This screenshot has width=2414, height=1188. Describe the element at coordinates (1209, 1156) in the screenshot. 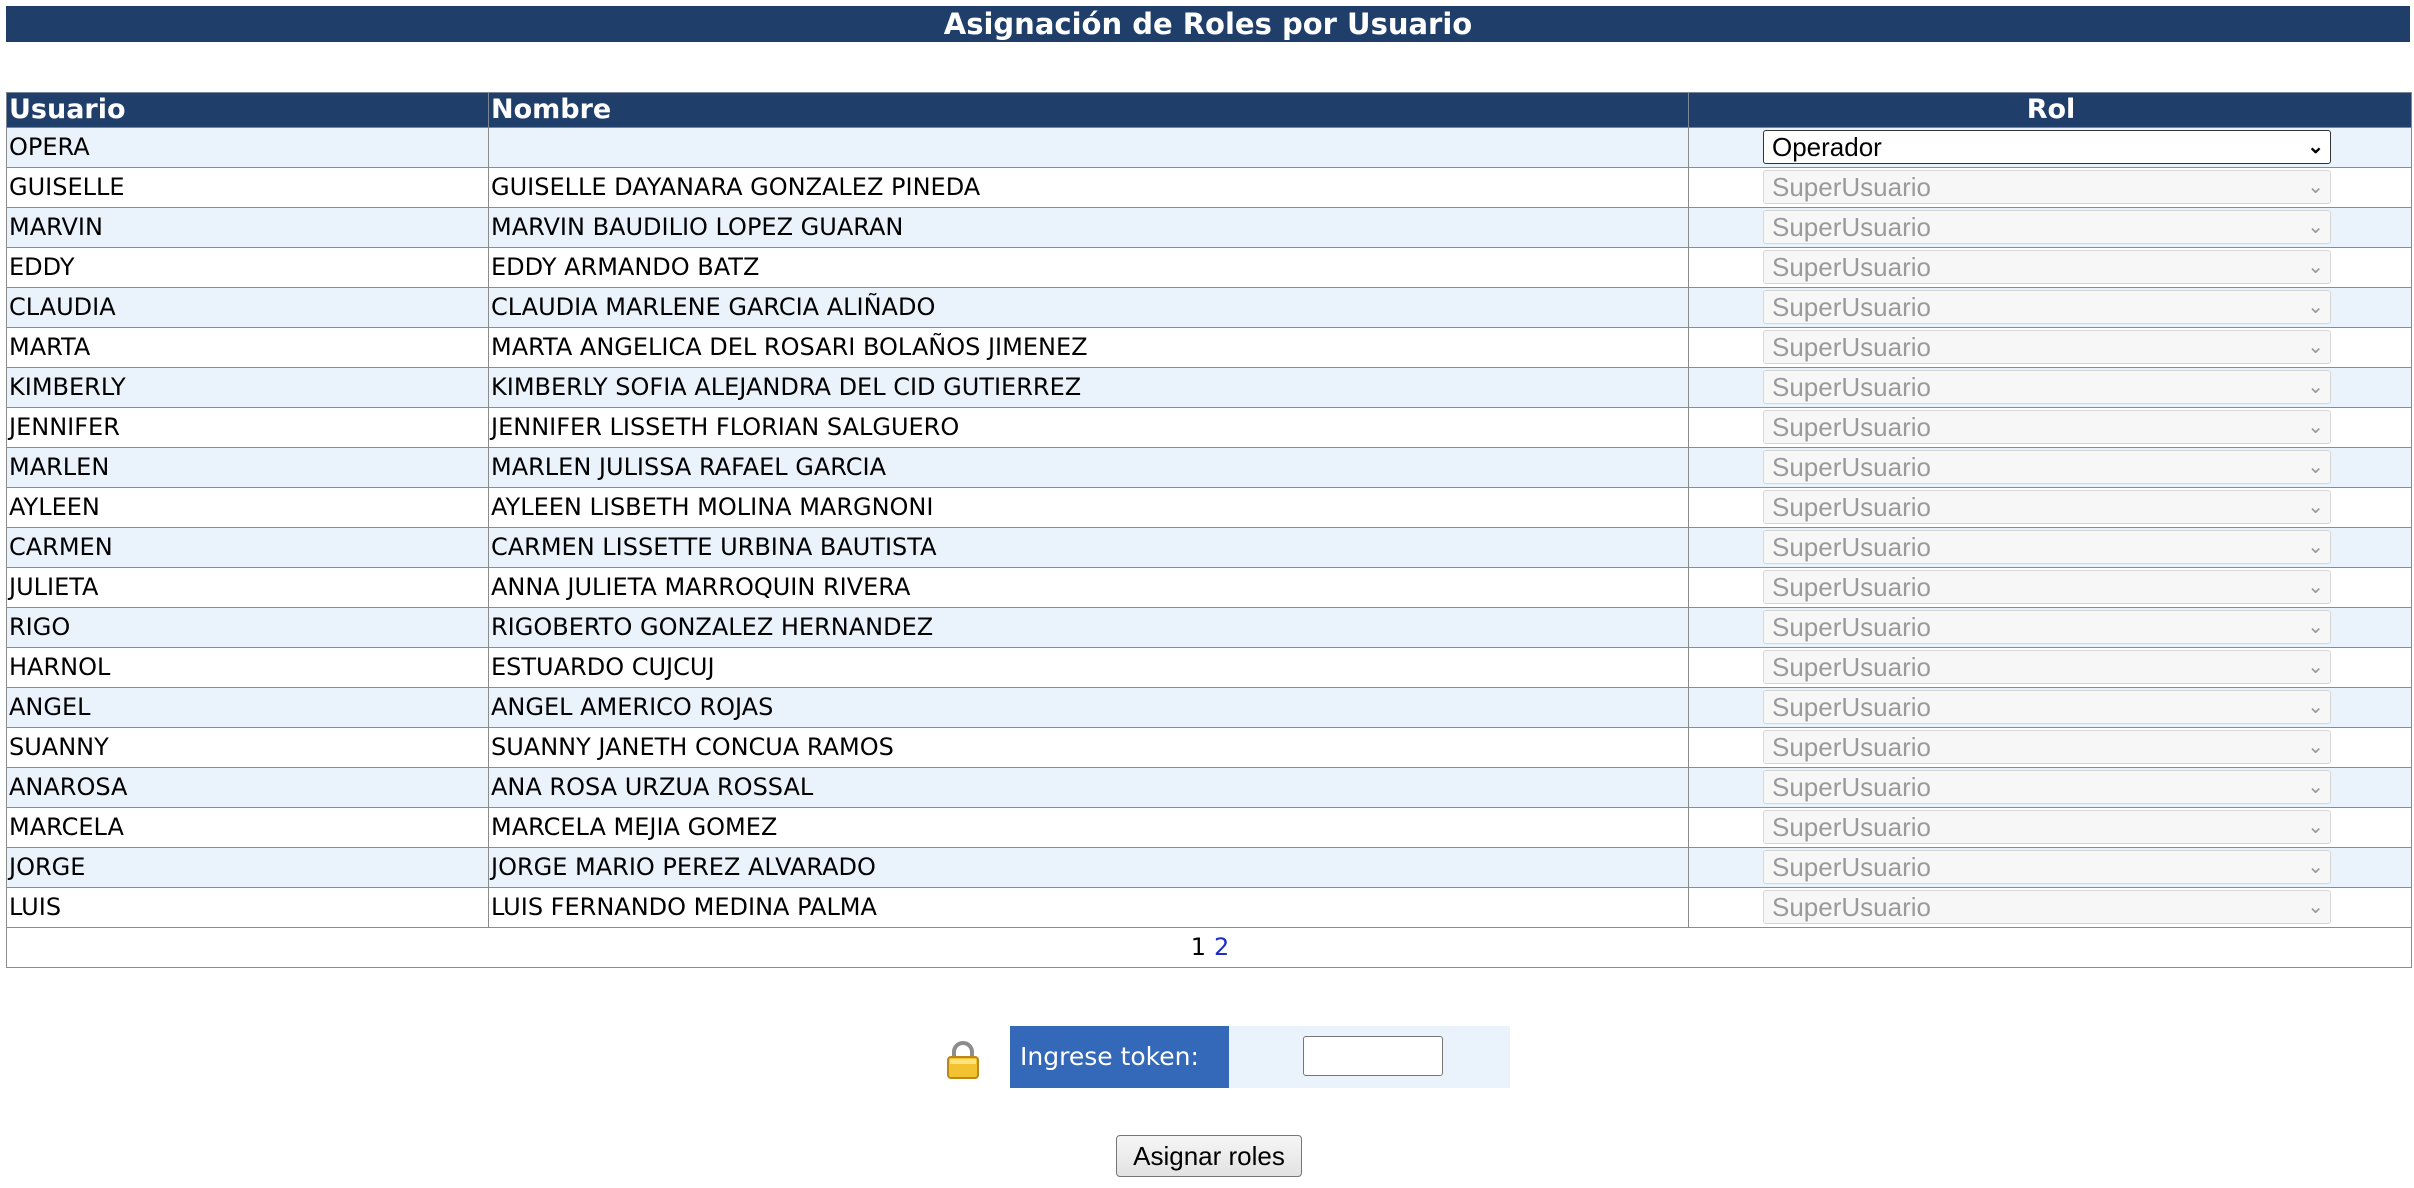

I see `assign-roles-button: Asignar roles` at that location.